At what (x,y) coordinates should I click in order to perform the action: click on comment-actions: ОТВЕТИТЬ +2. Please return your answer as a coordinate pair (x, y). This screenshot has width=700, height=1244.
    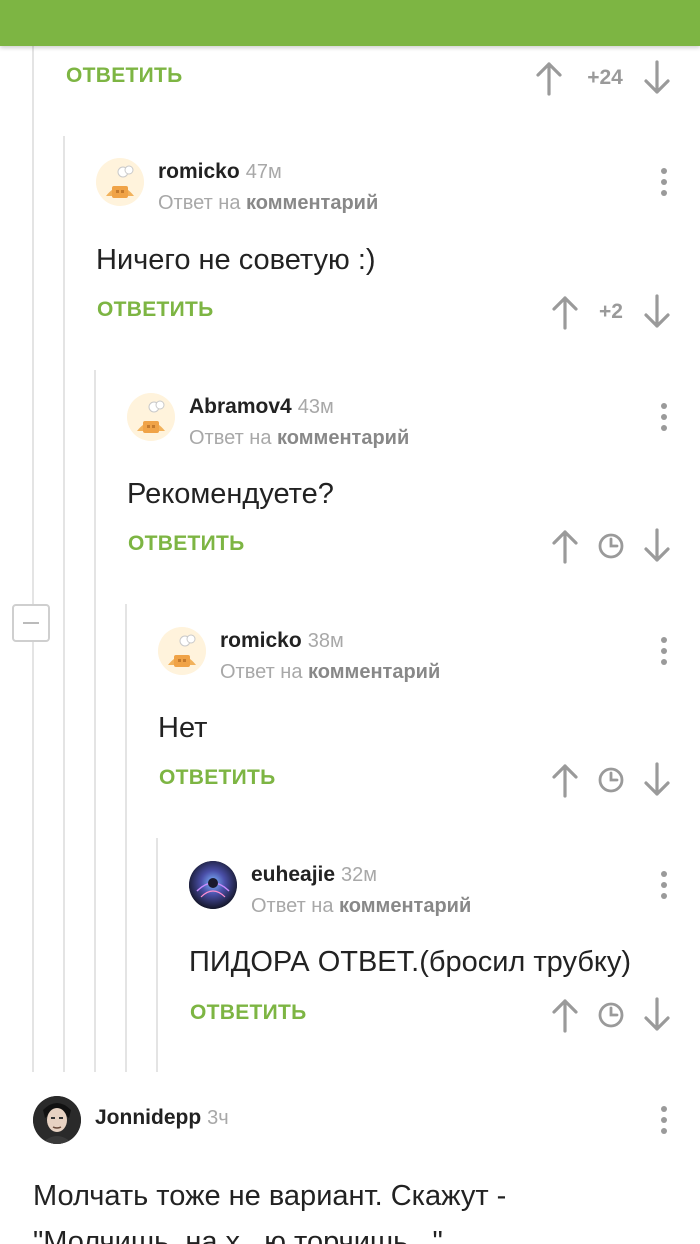
    Looking at the image, I should click on (386, 312).